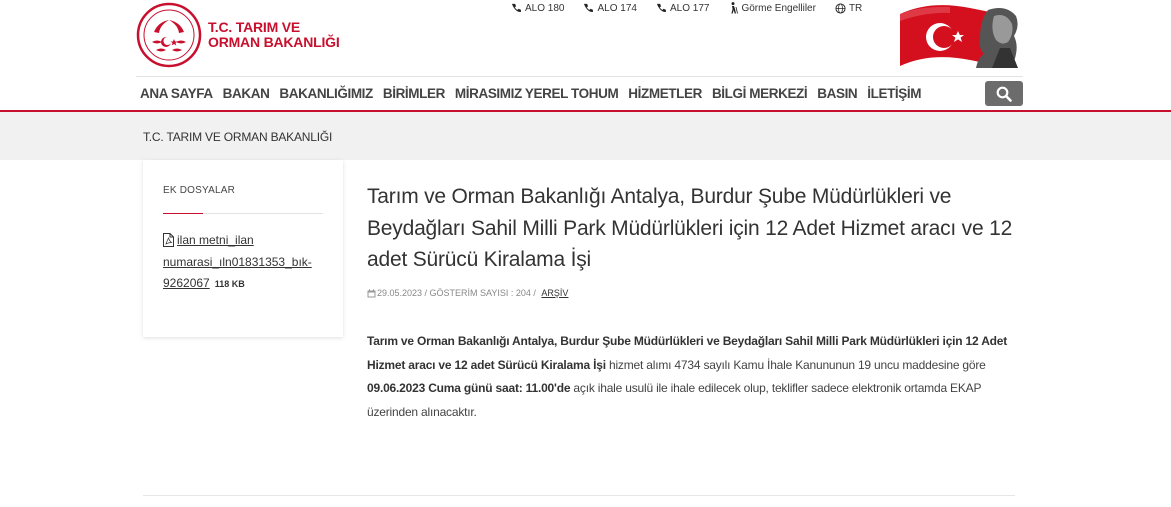 The image size is (1171, 507). What do you see at coordinates (689, 8) in the screenshot?
I see `alo-177-label: ALO 177` at bounding box center [689, 8].